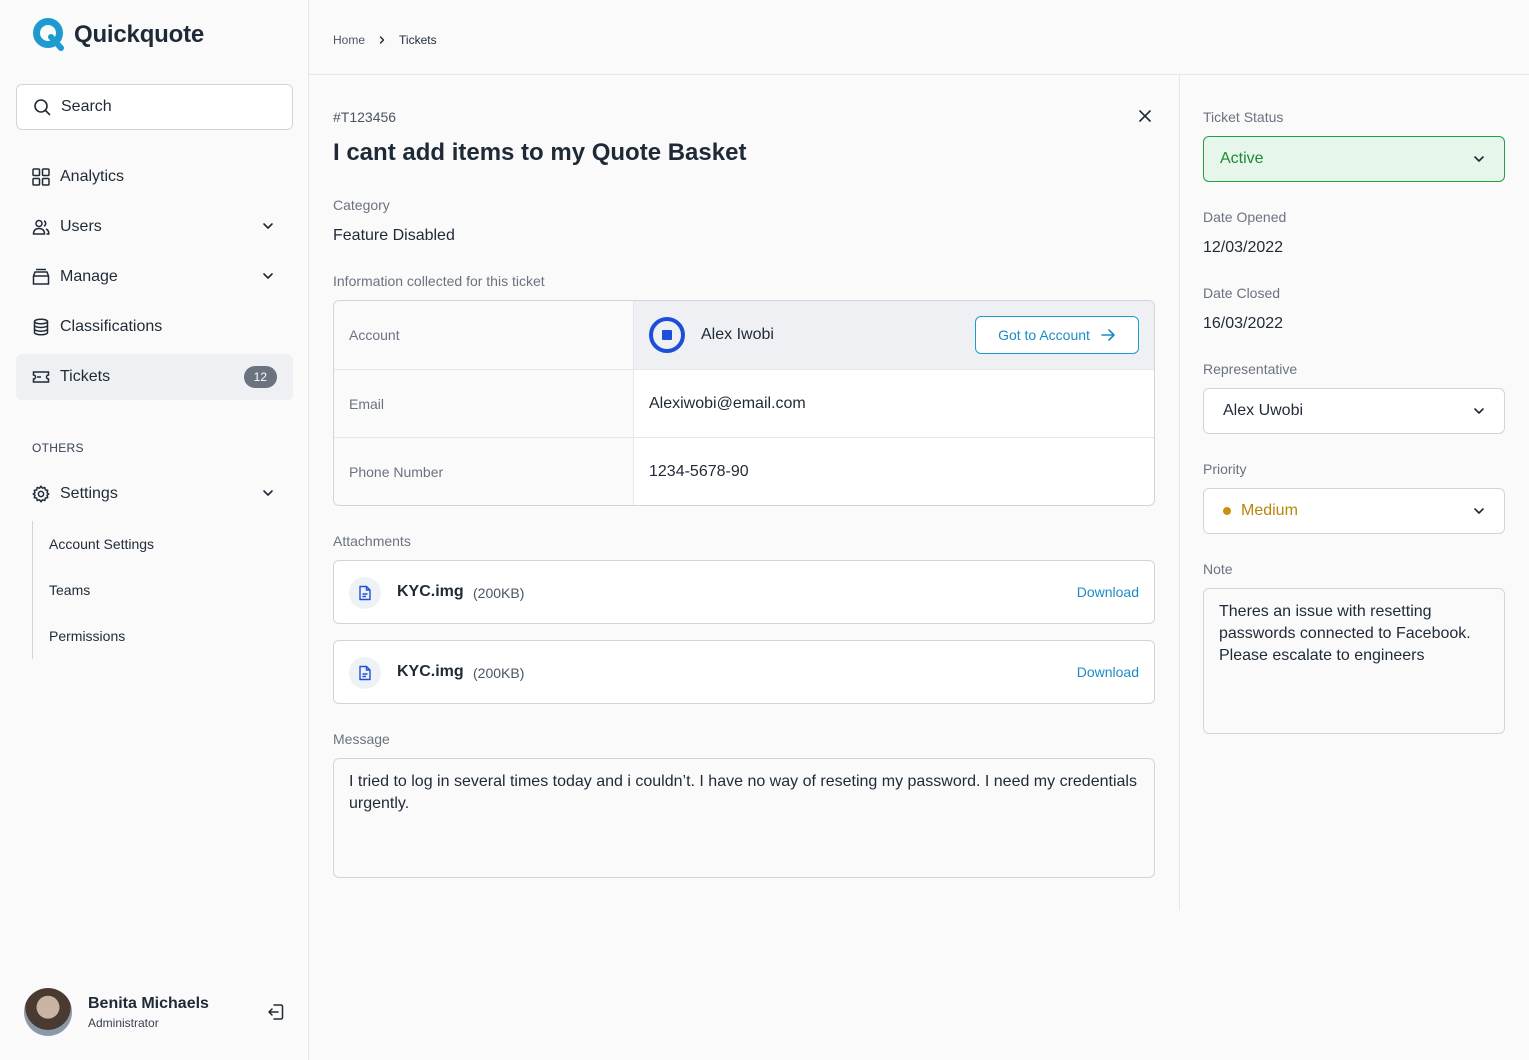 The image size is (1529, 1060). I want to click on user-name: Benita Michaels, so click(148, 1003).